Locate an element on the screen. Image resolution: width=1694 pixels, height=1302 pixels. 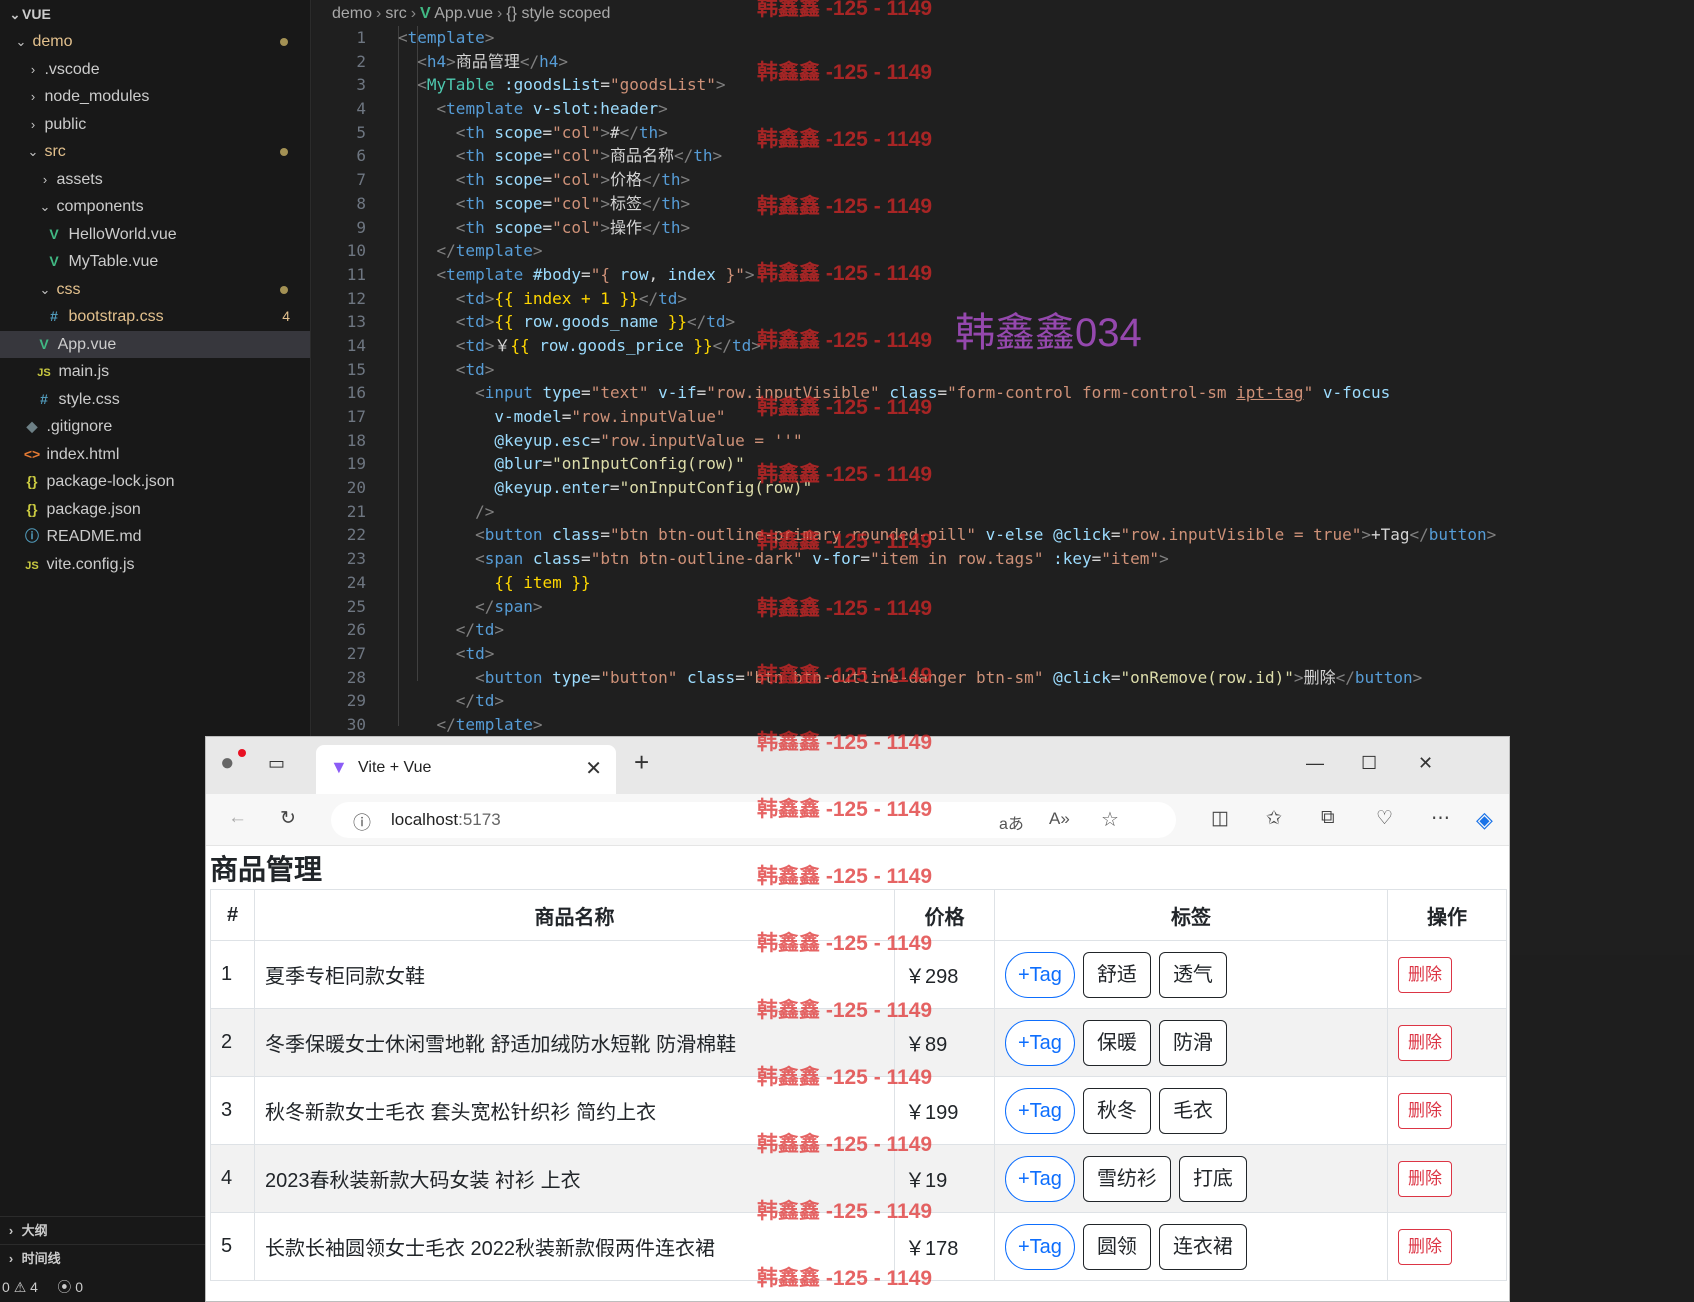
page-title: 商品管理 is located at coordinates (266, 869).